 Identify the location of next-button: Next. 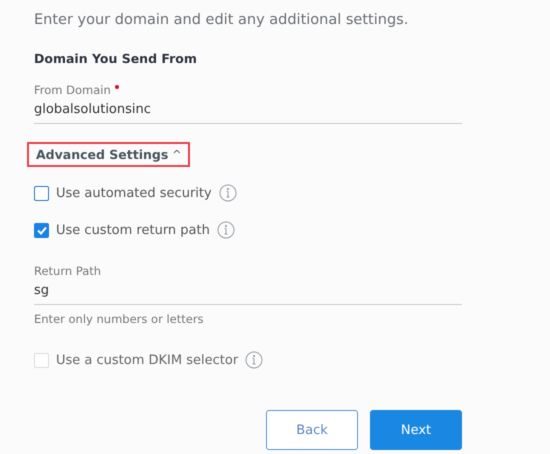
(416, 430).